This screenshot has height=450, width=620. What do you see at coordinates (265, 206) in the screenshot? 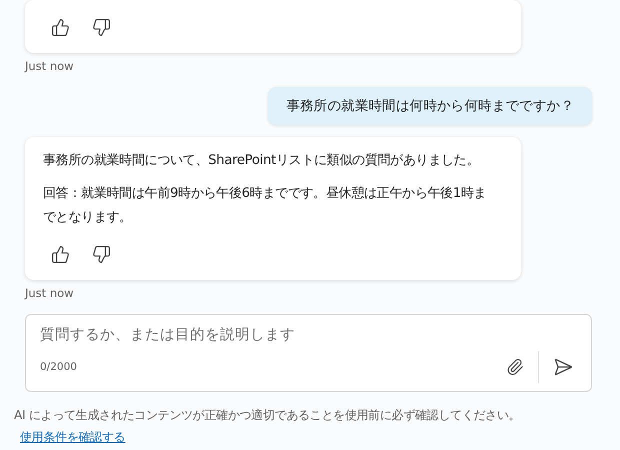
I see `message-text: 回答：就業時間は午前9時から午後6時までです。昼休憩は正午から午後1時までとなります。` at bounding box center [265, 206].